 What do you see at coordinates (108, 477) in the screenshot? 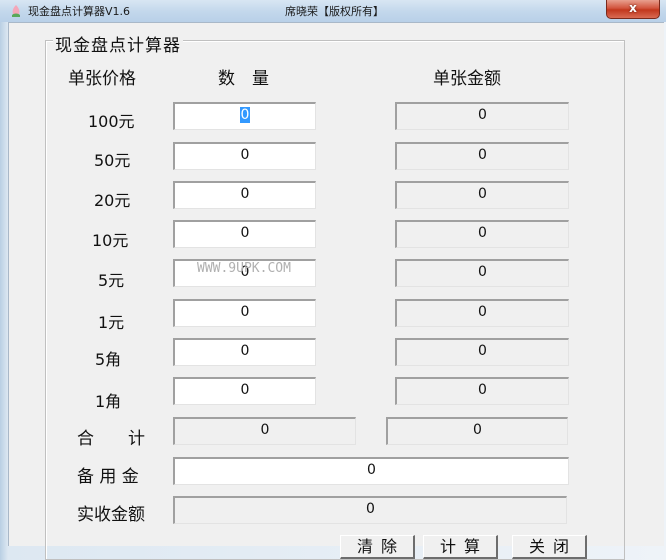
I see `reserve-label: 备 用 金` at bounding box center [108, 477].